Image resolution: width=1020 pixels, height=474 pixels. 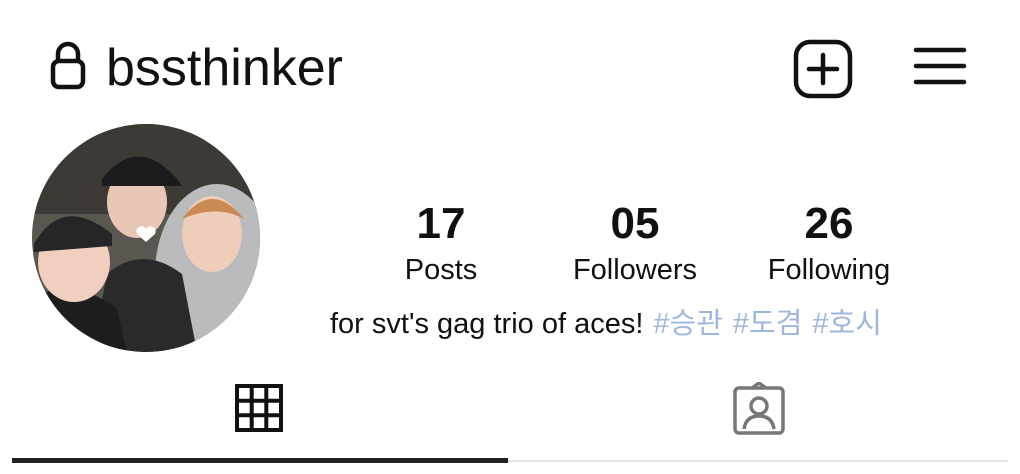 I want to click on following-count: 26, so click(x=829, y=223).